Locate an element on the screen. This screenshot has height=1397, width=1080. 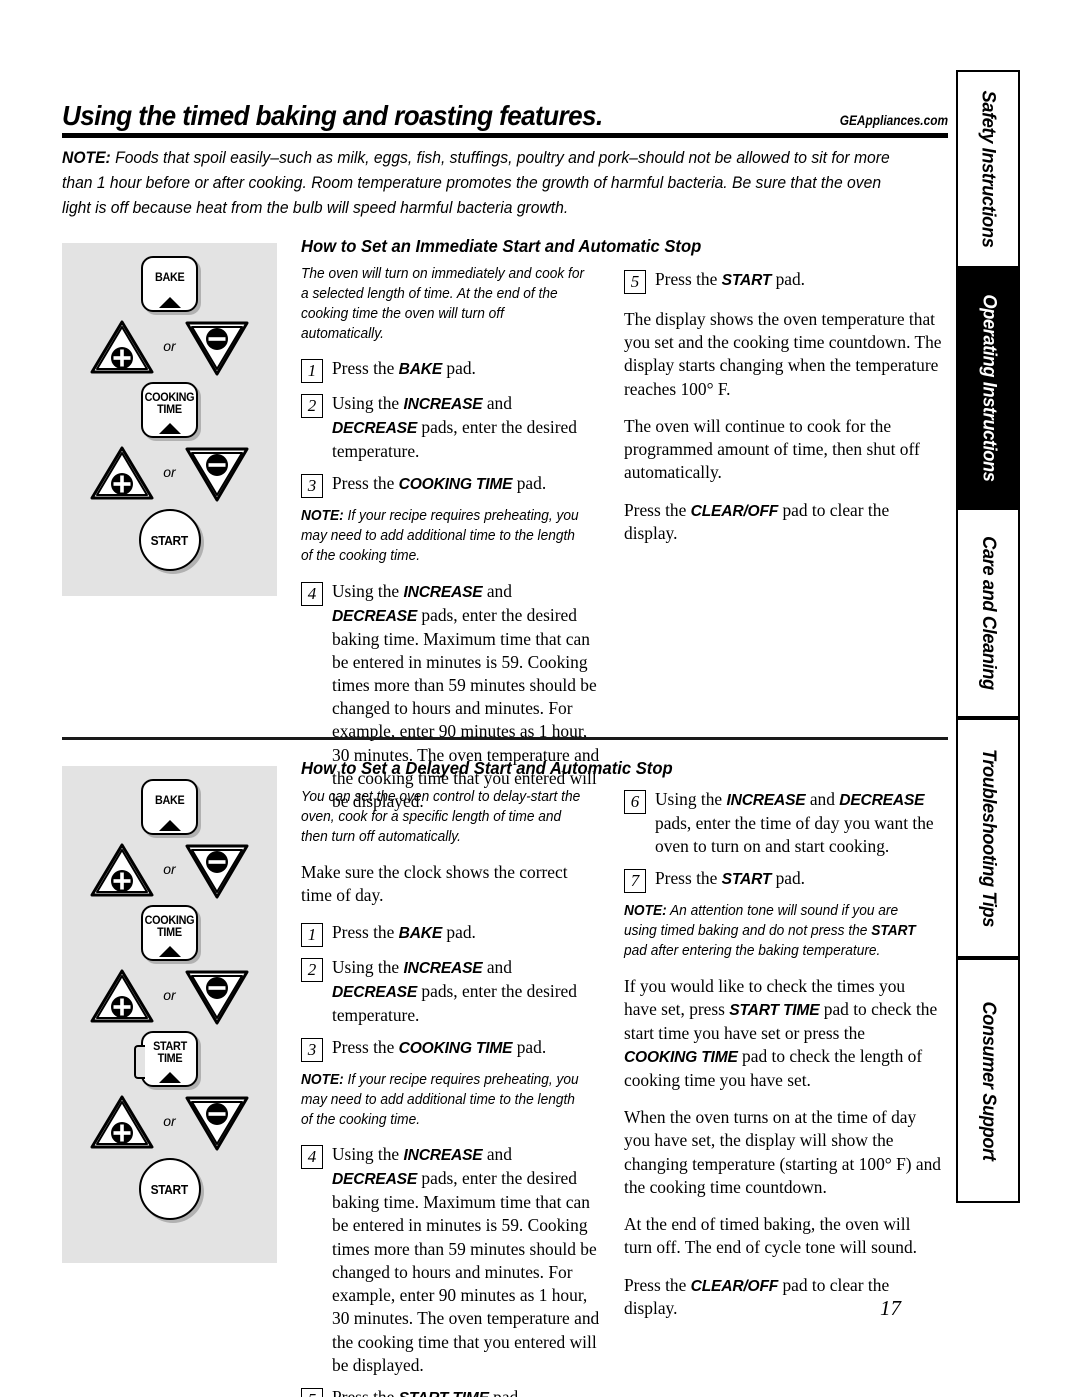
start-time-pad-row: START TIME is located at coordinates (166, 1059).